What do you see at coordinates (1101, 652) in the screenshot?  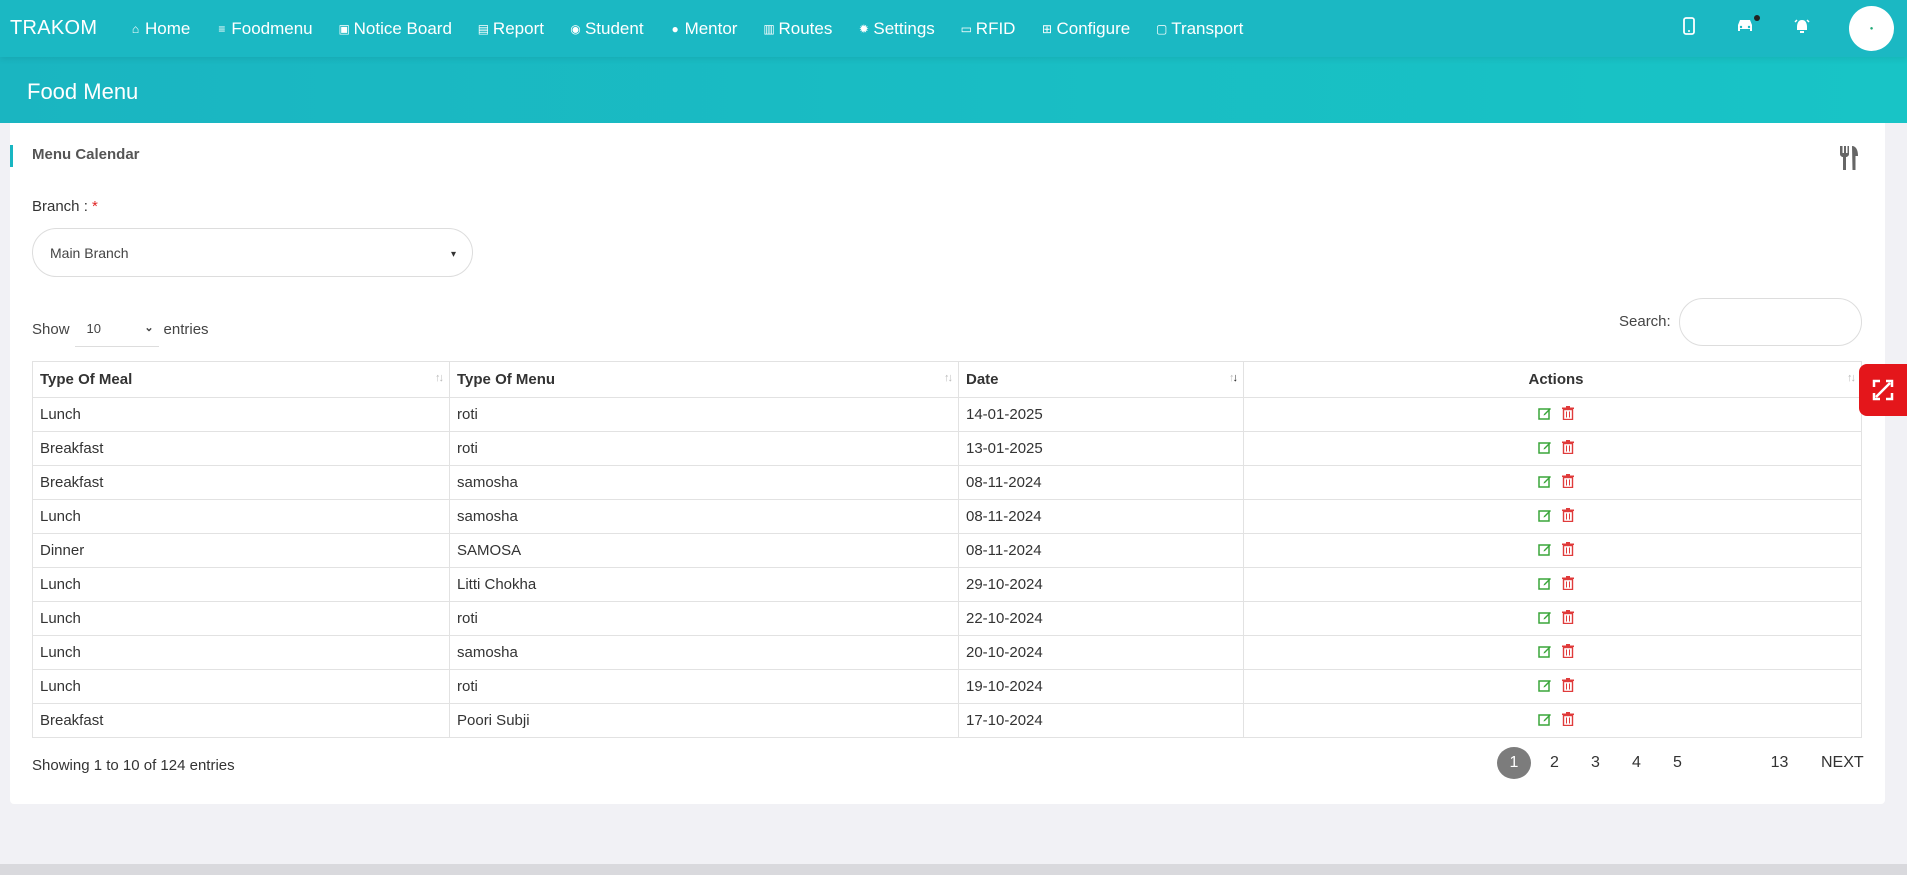 I see `date-cell: 20-10-2024` at bounding box center [1101, 652].